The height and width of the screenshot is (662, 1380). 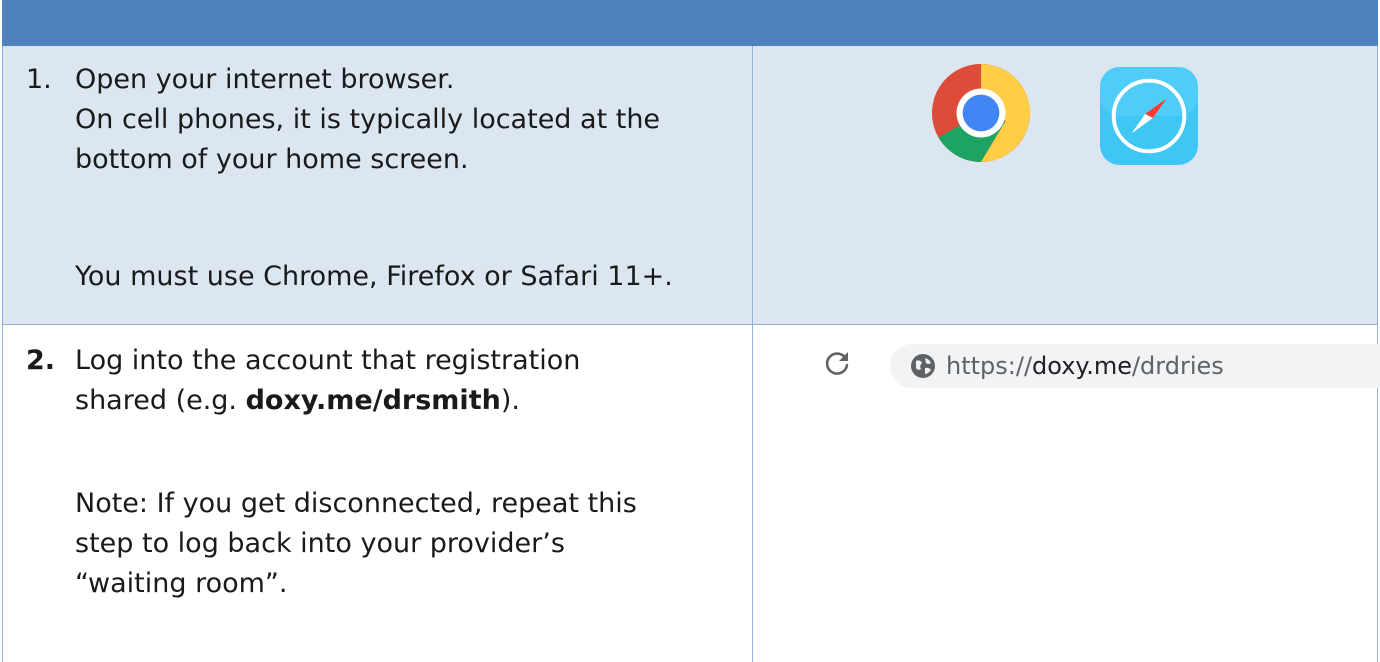 I want to click on step-1-number: 1., so click(x=39, y=79).